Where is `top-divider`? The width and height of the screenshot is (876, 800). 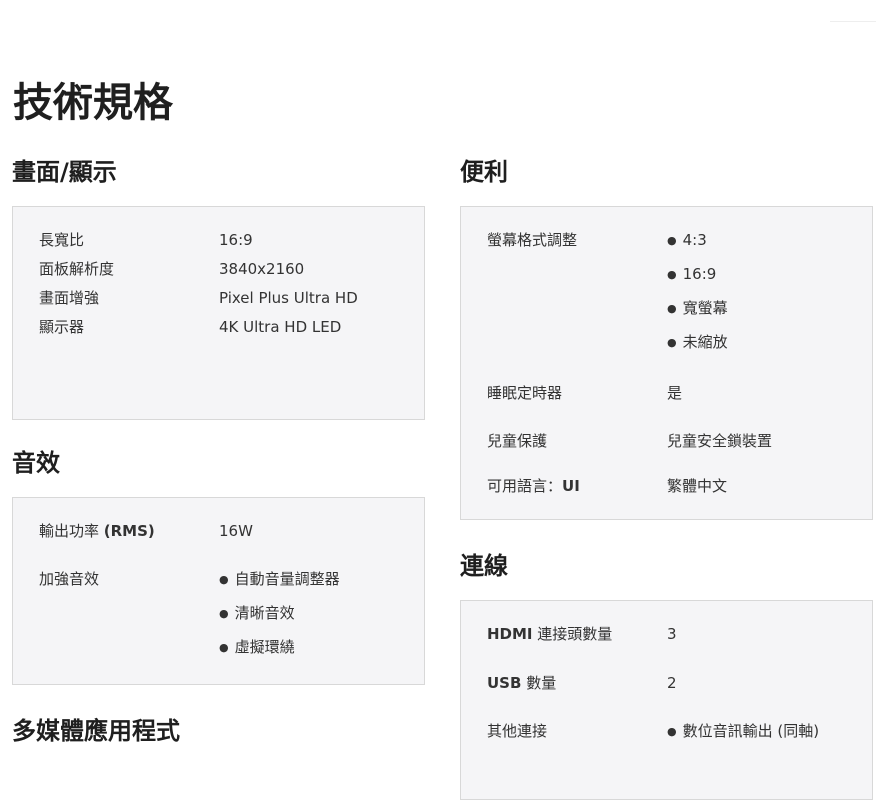
top-divider is located at coordinates (853, 21).